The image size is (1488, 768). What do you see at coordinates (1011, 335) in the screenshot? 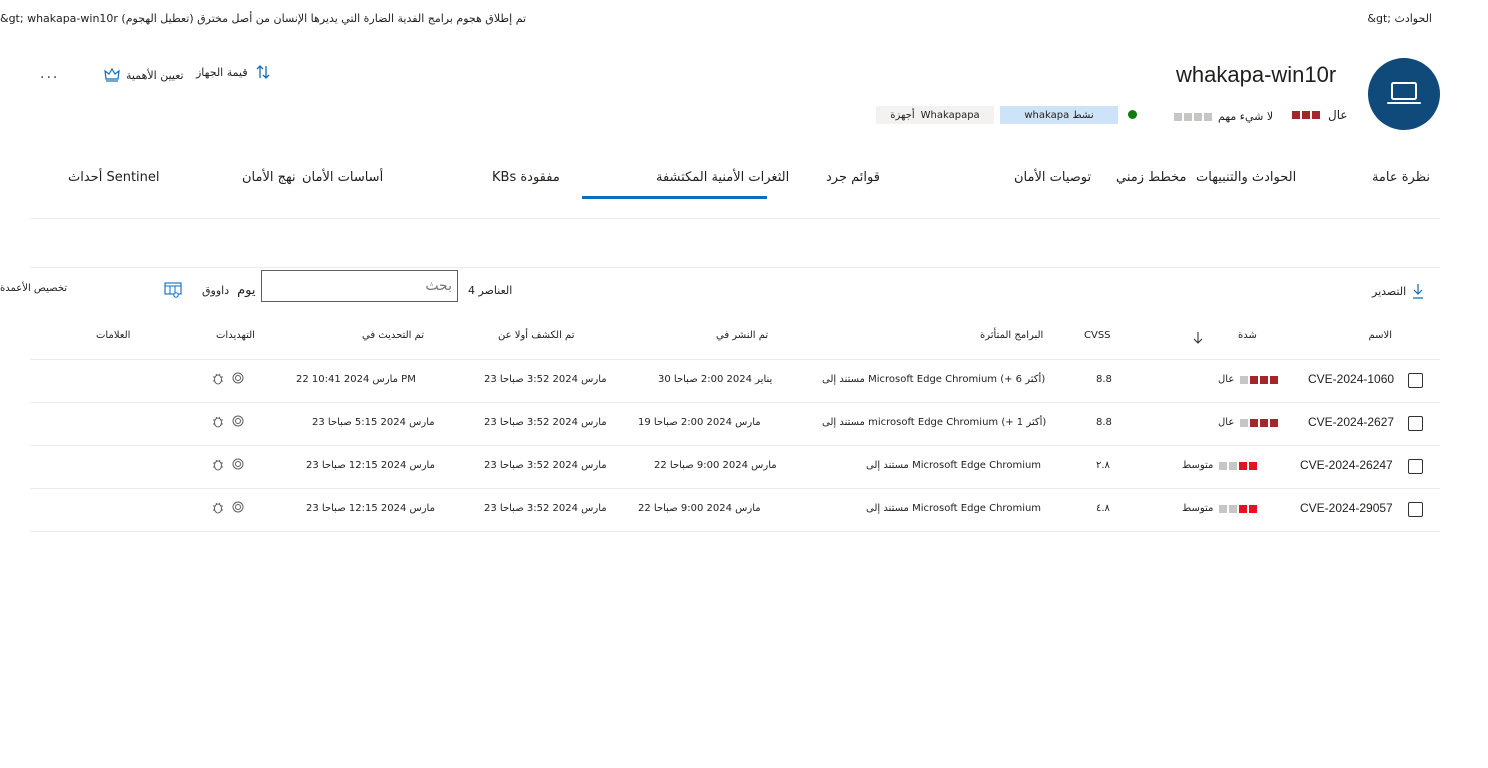
I see `column-header-related-software: البرامج المتأثرة` at bounding box center [1011, 335].